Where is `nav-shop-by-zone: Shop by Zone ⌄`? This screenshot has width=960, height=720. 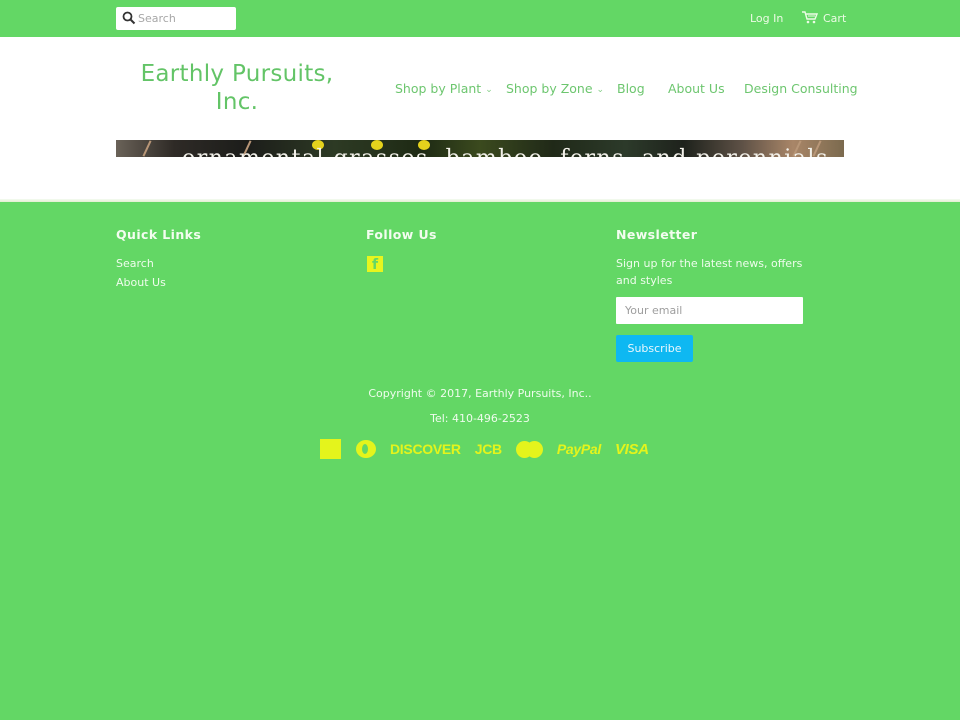 nav-shop-by-zone: Shop by Zone ⌄ is located at coordinates (555, 88).